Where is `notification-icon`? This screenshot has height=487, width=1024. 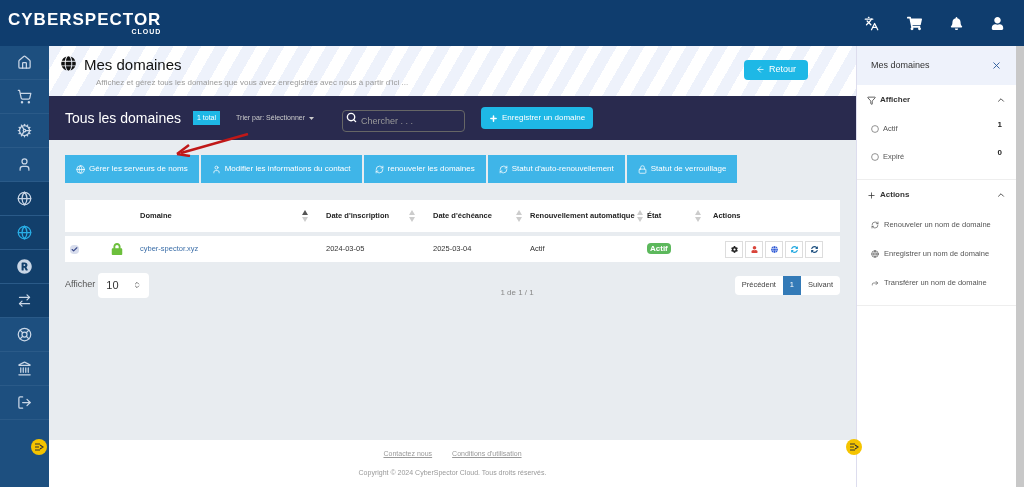
notification-icon is located at coordinates (956, 23).